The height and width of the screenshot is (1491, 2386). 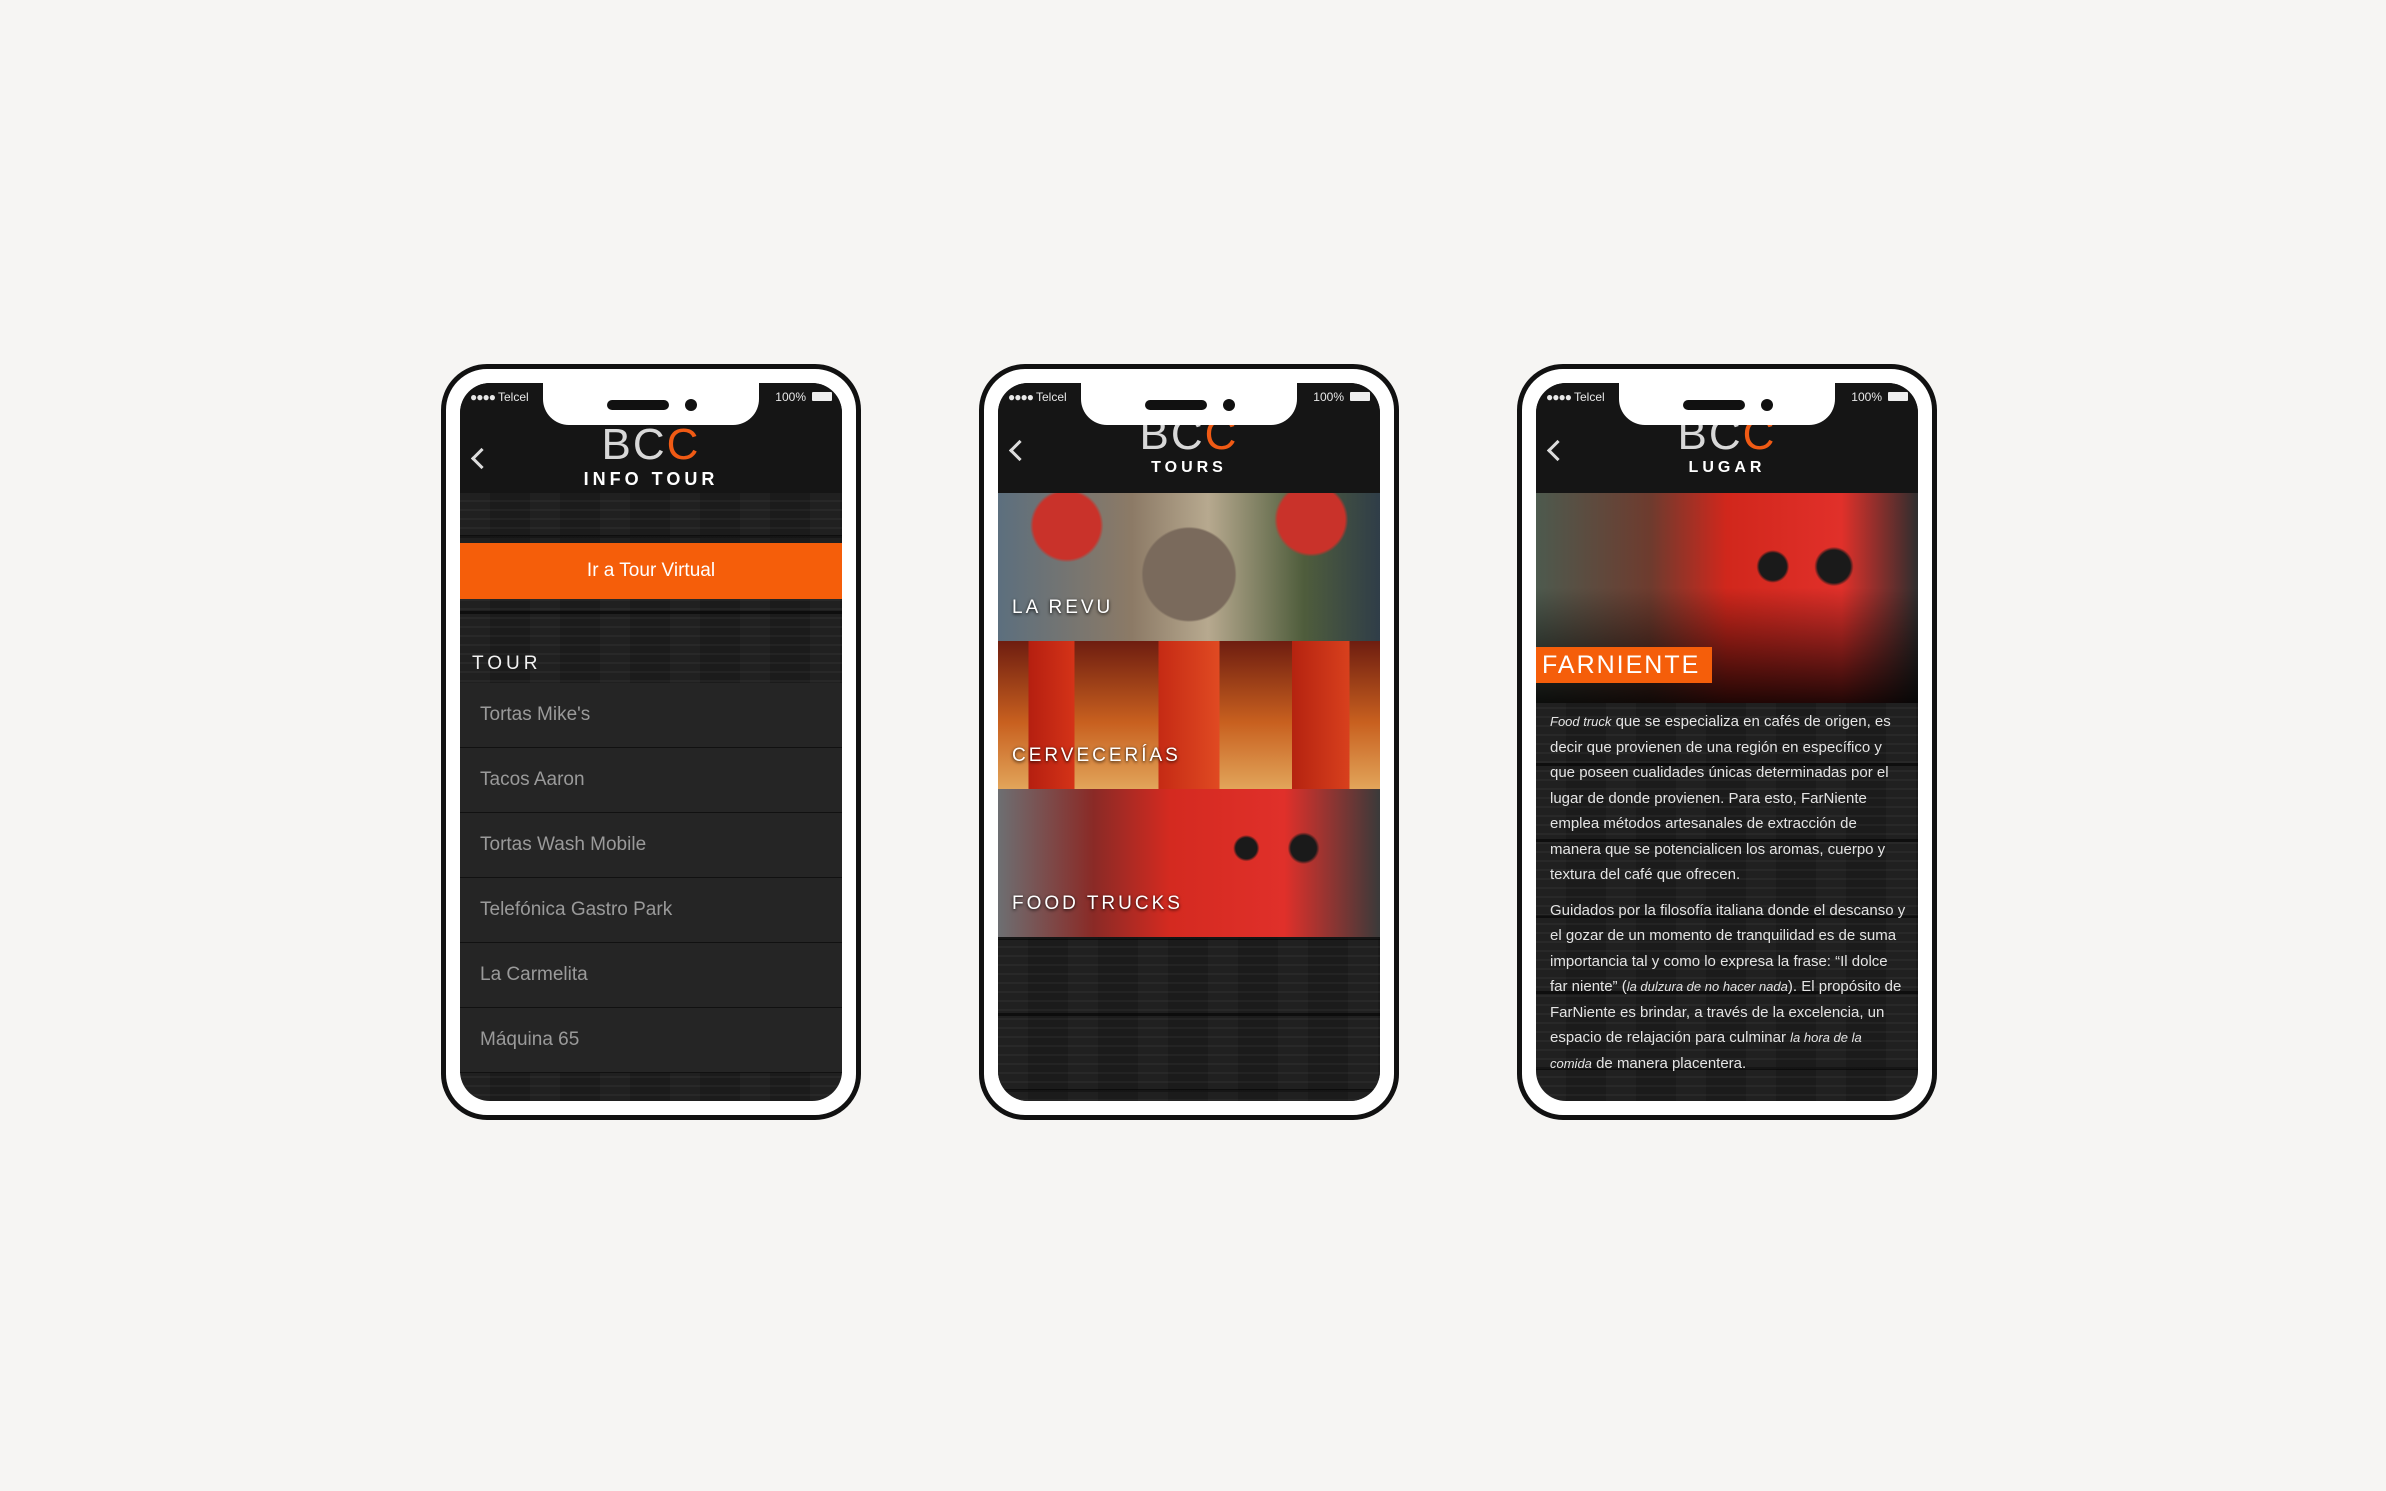 What do you see at coordinates (1063, 607) in the screenshot?
I see `tile-label: LA REVU` at bounding box center [1063, 607].